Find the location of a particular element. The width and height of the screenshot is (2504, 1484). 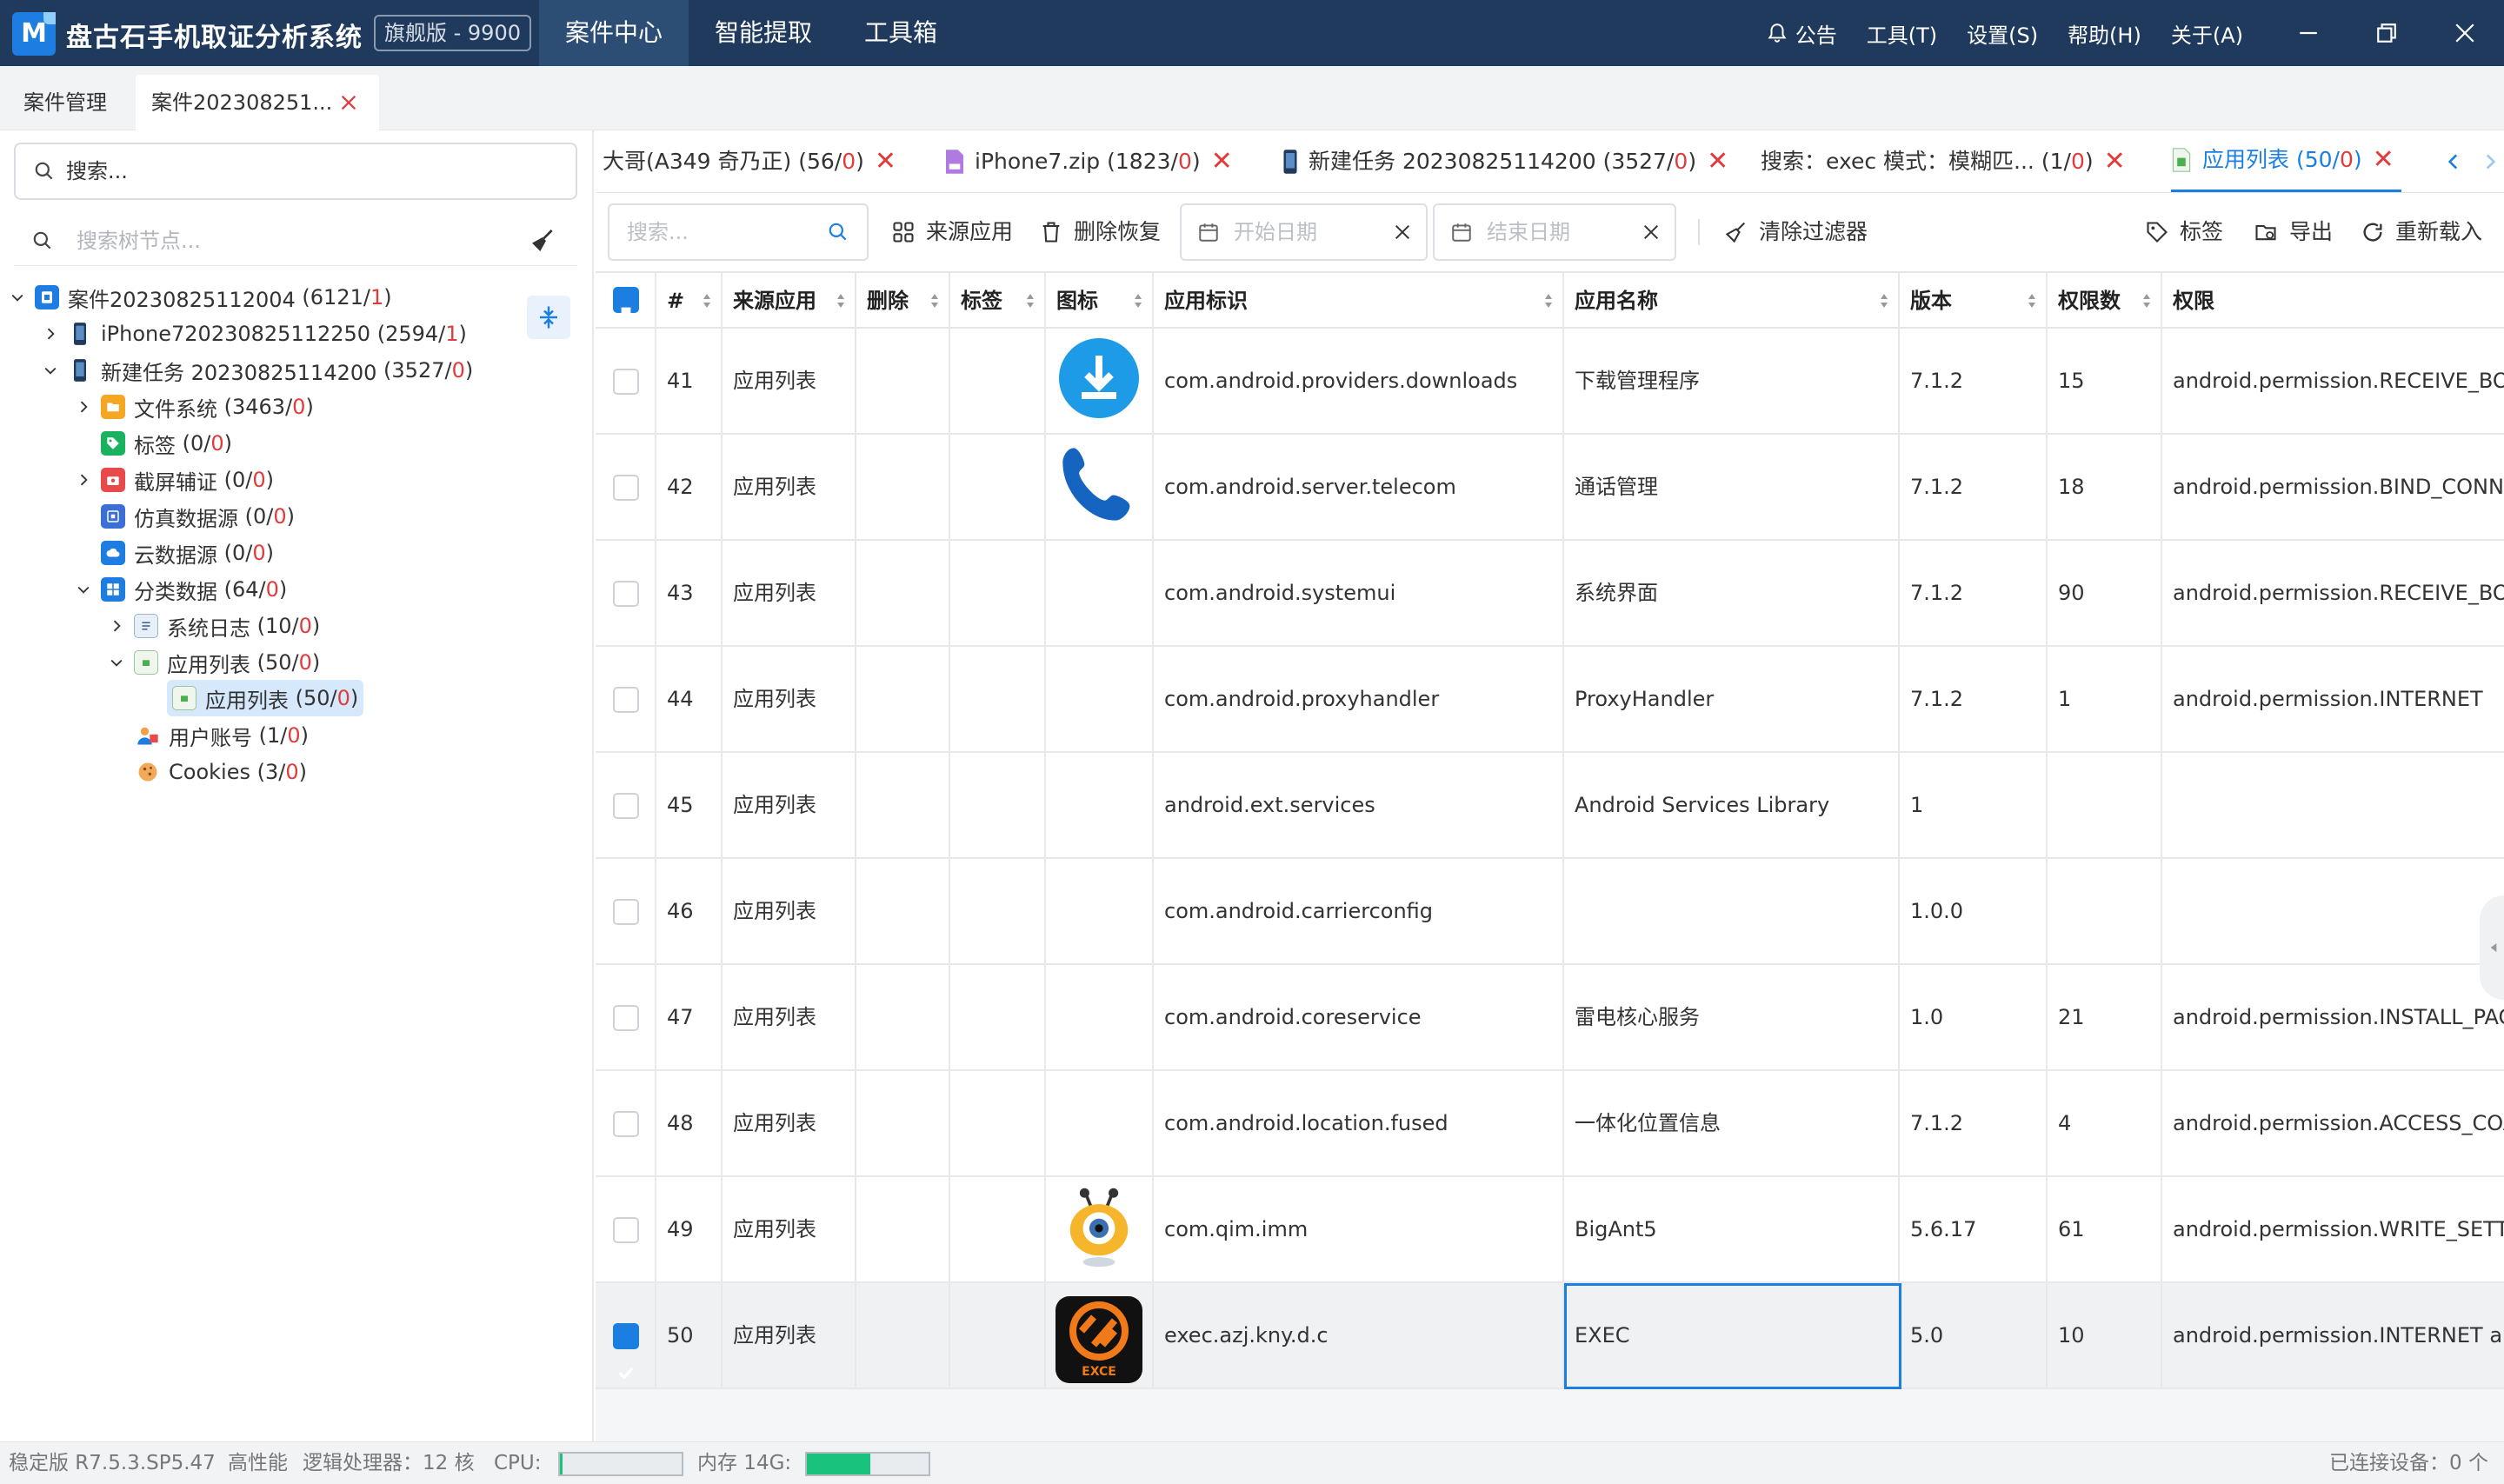

subtab-new-task: 新建任务 20230825114200 (3527/0) ✕ is located at coordinates (1505, 161).